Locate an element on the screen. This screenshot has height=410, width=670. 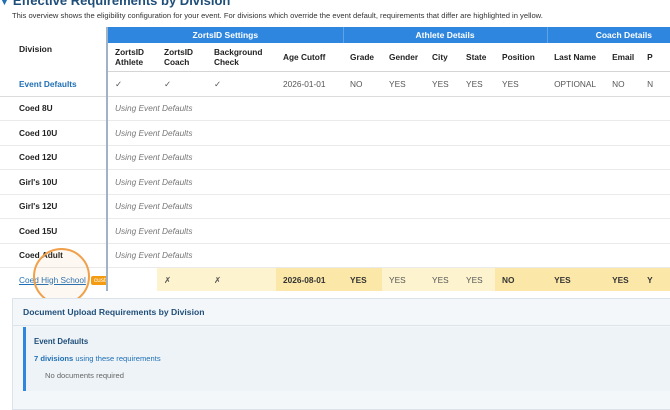
document-upload-title: Document Upload Requirements by Division is located at coordinates (114, 312).